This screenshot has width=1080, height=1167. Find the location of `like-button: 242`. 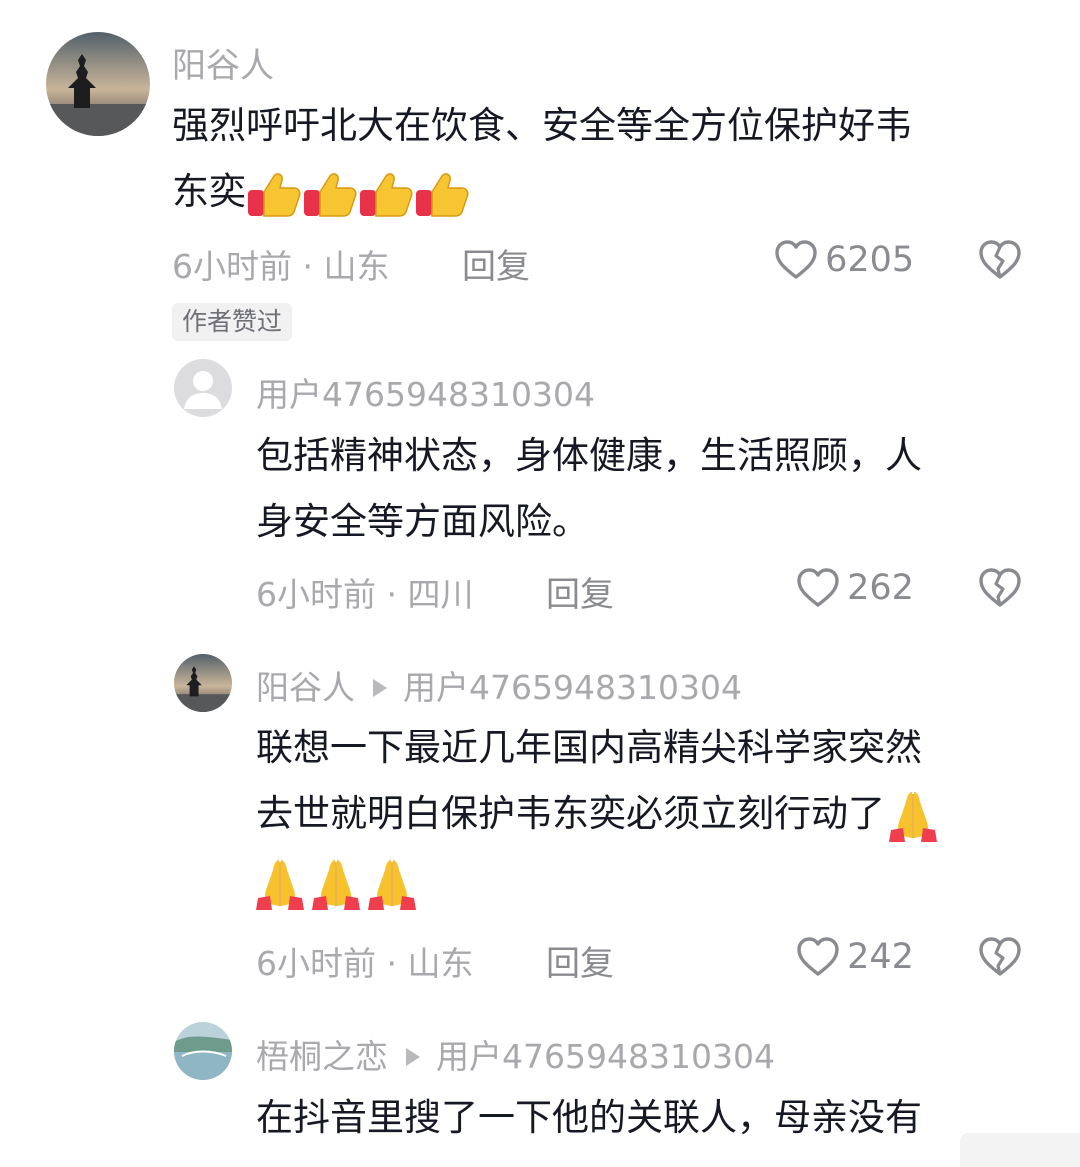

like-button: 242 is located at coordinates (854, 957).